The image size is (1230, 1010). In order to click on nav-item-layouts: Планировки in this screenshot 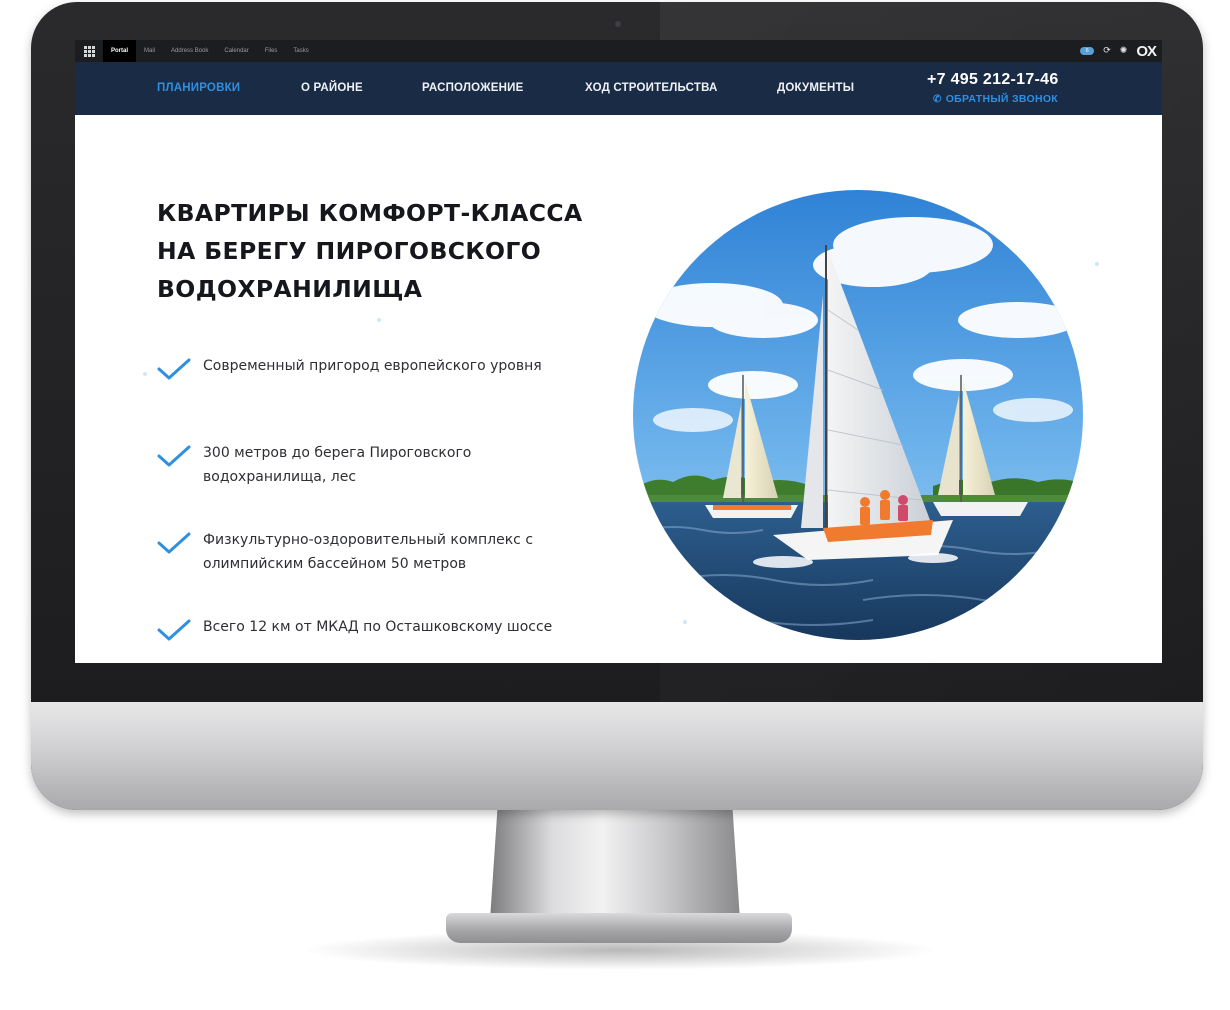, I will do `click(198, 88)`.